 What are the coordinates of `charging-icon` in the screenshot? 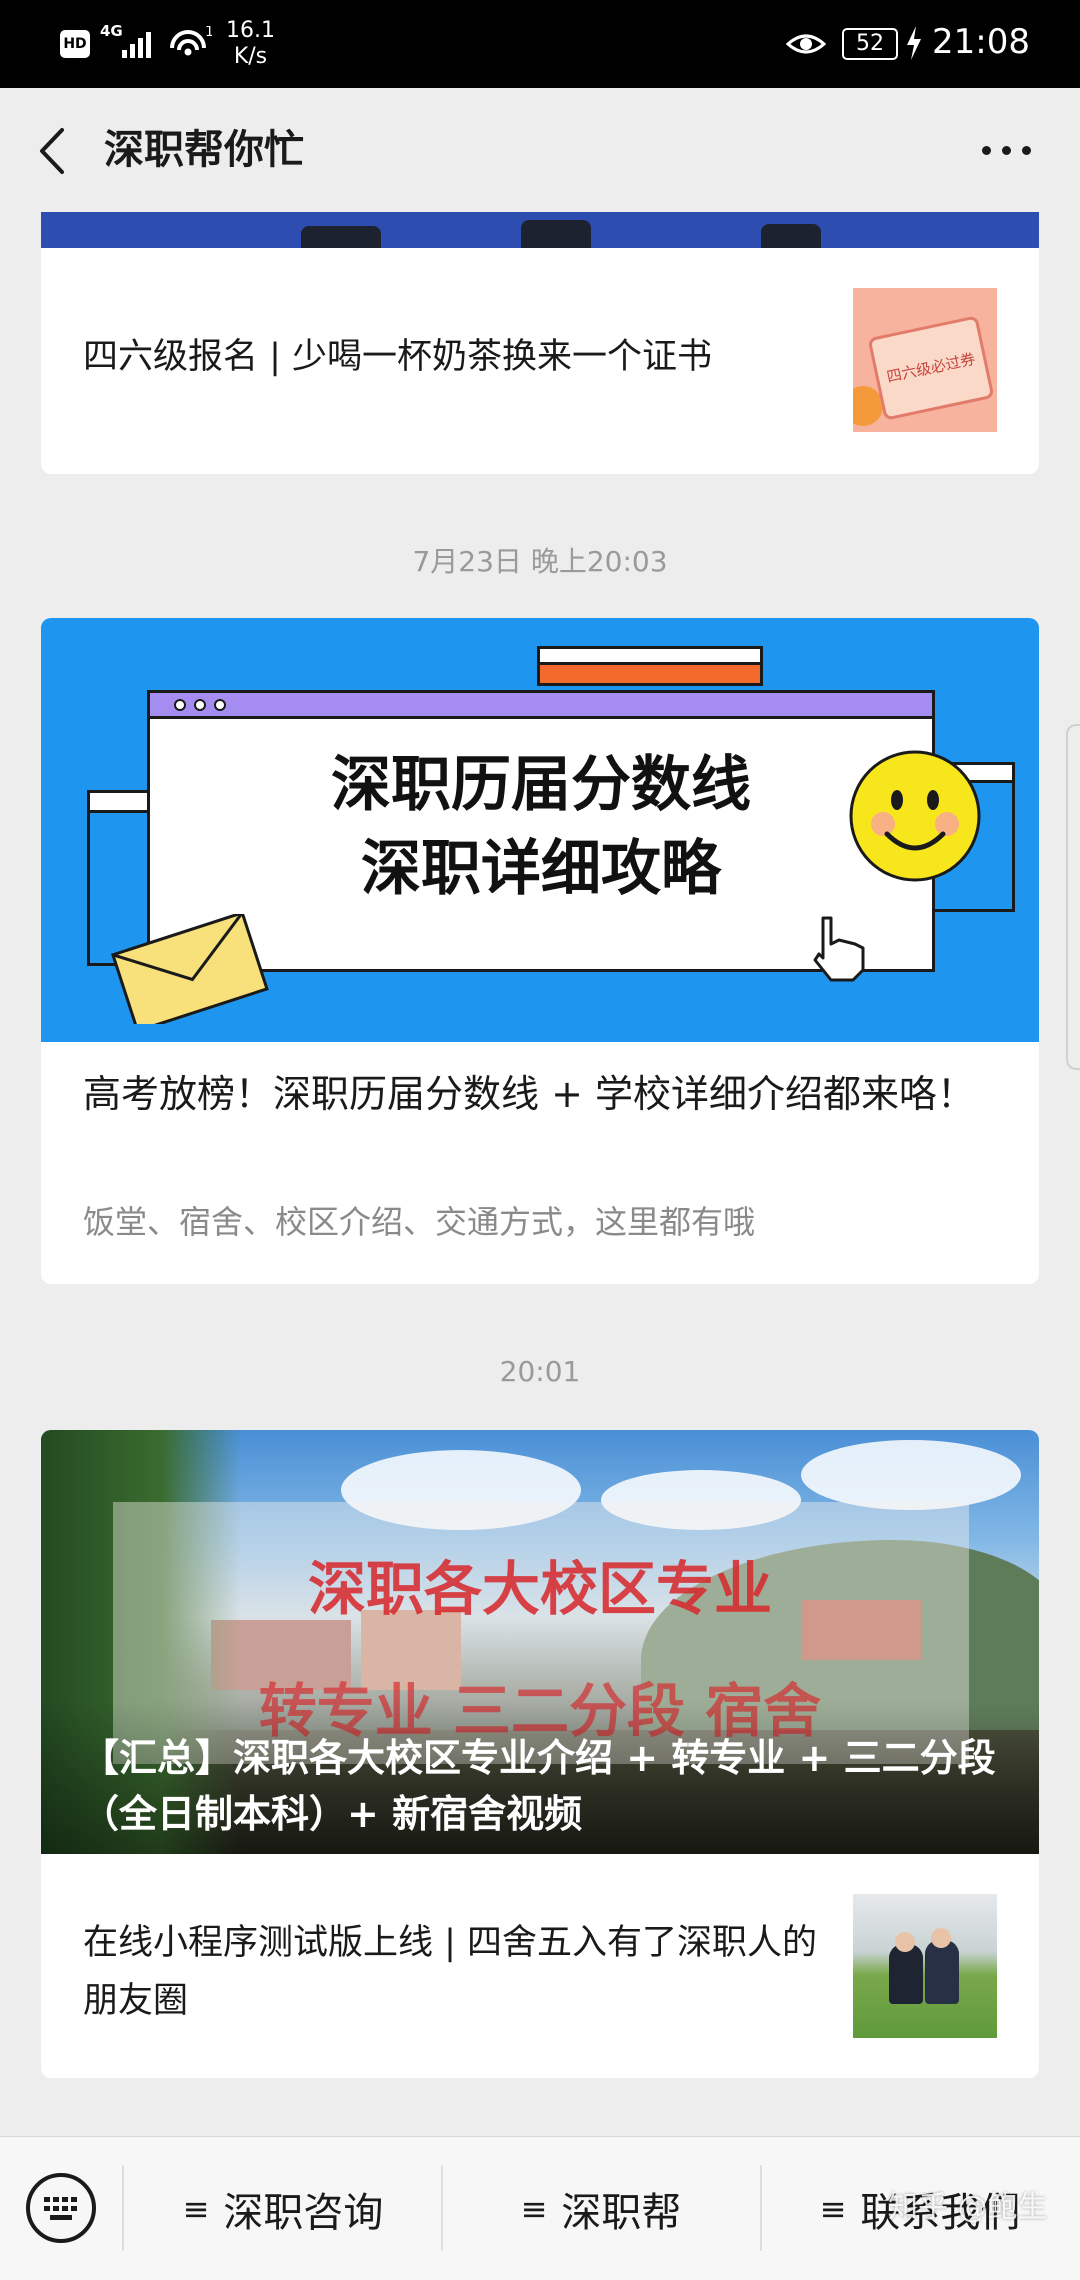 It's located at (914, 45).